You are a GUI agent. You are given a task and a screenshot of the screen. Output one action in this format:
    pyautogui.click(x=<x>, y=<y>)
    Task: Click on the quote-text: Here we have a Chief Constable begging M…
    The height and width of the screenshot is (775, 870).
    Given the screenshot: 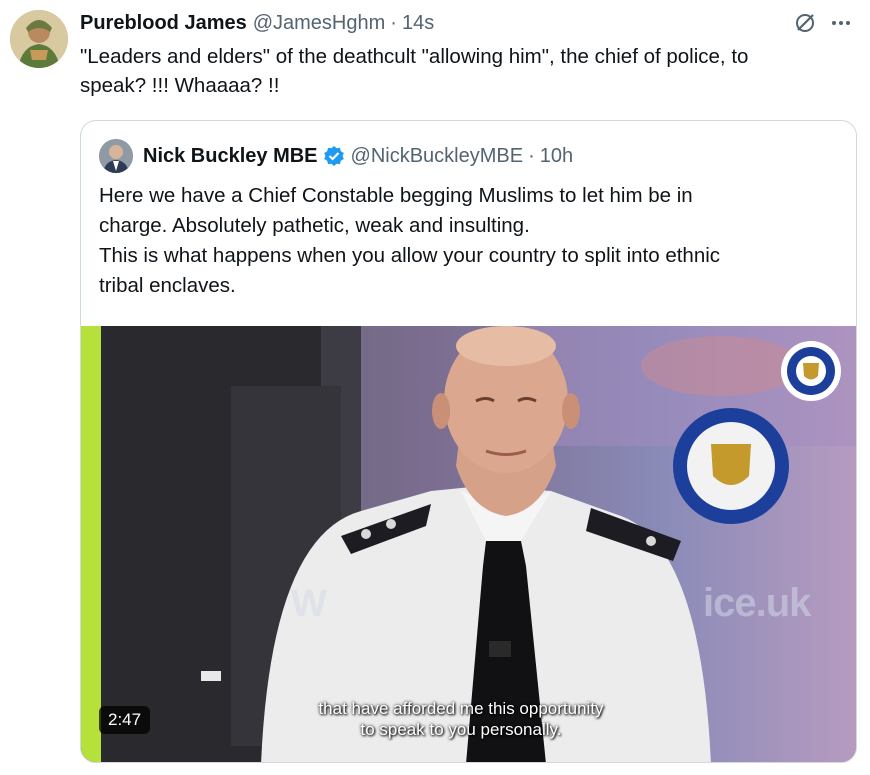 What is the action you would take?
    pyautogui.click(x=462, y=241)
    